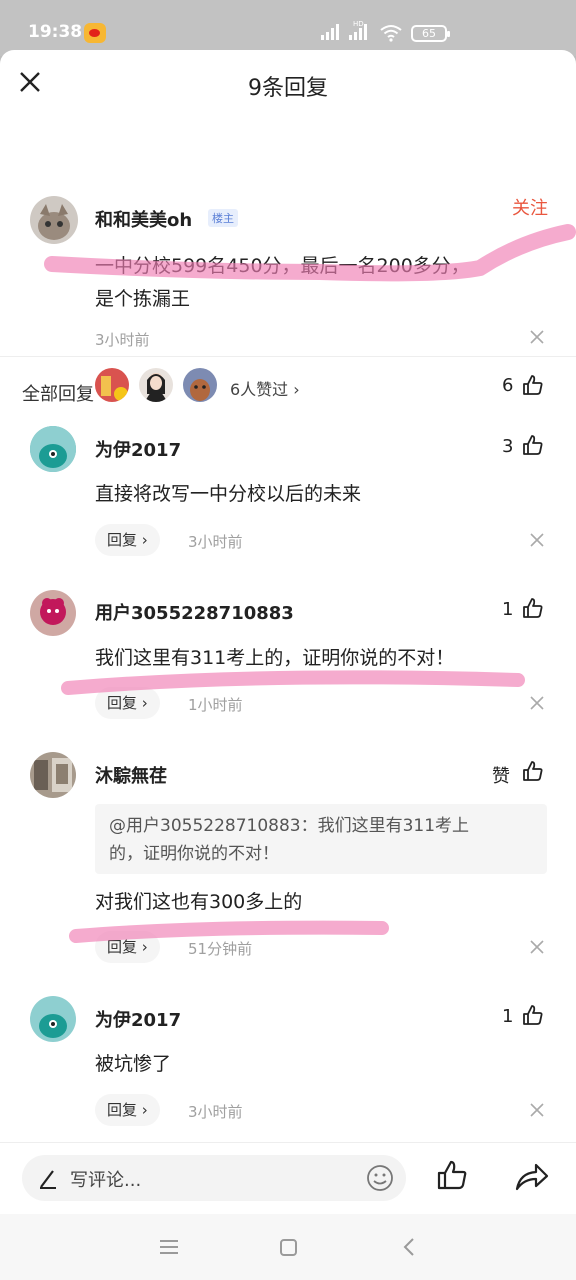 The width and height of the screenshot is (576, 1280). What do you see at coordinates (532, 1176) in the screenshot?
I see `share-icon` at bounding box center [532, 1176].